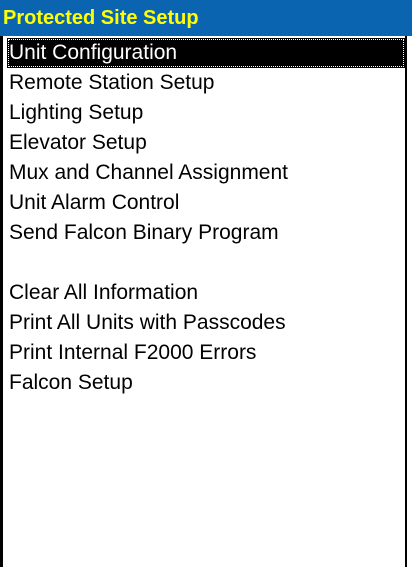 This screenshot has width=412, height=567. I want to click on menu-item-lighting-setup: Lighting Setup, so click(206, 113).